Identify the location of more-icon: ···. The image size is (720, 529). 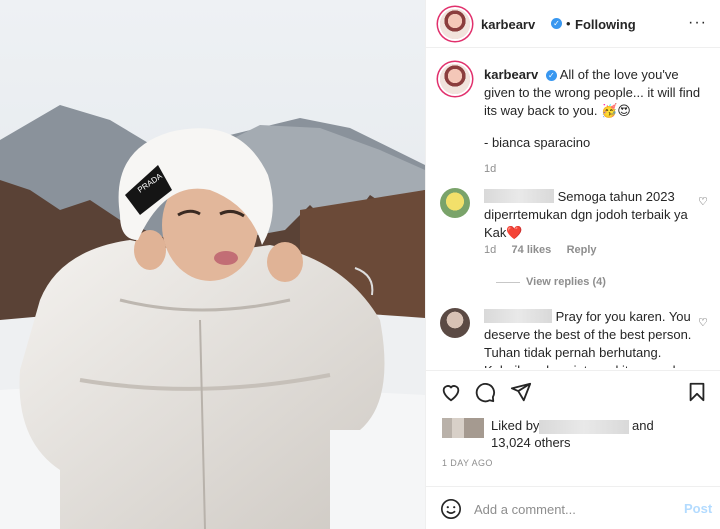
(697, 23).